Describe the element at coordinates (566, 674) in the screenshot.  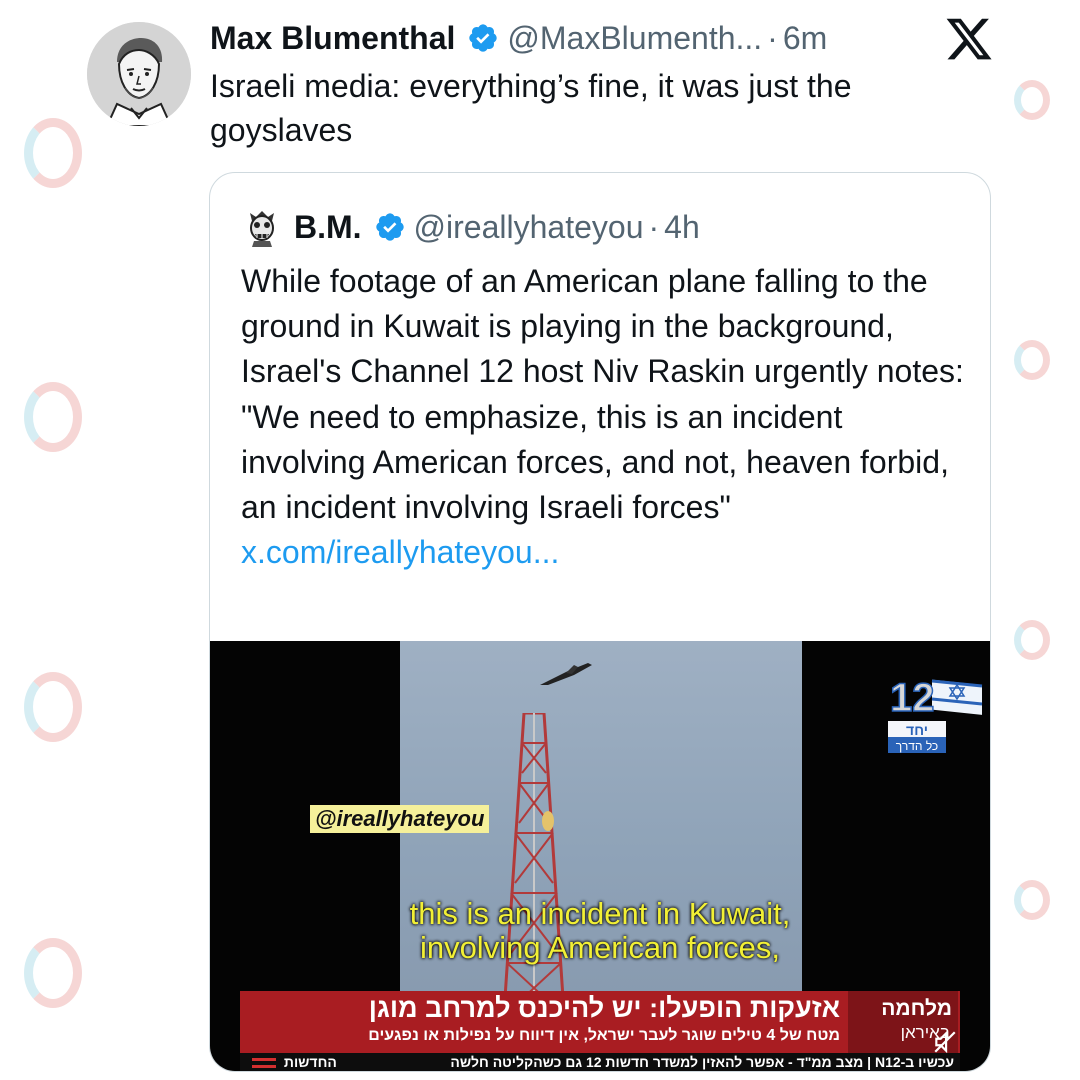
I see `falling-plane-image` at that location.